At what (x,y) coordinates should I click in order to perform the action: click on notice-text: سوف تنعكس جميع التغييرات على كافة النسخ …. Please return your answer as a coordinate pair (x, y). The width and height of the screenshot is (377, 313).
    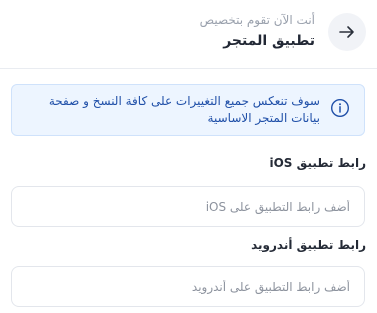
    Looking at the image, I should click on (184, 109).